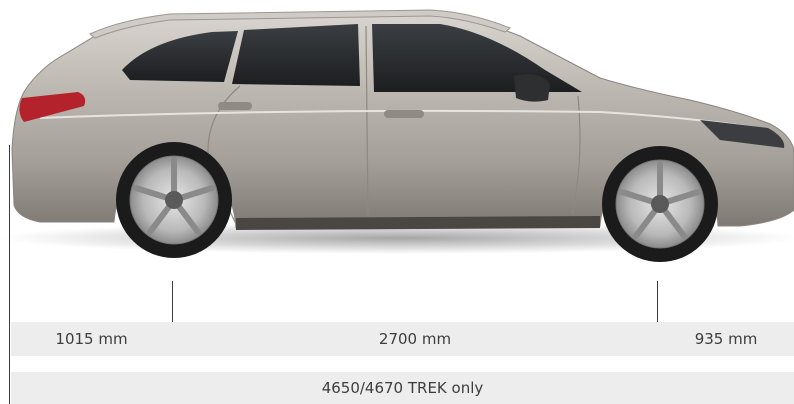 The width and height of the screenshot is (794, 404). What do you see at coordinates (91, 339) in the screenshot?
I see `rear-overhang-label: 1015 mm` at bounding box center [91, 339].